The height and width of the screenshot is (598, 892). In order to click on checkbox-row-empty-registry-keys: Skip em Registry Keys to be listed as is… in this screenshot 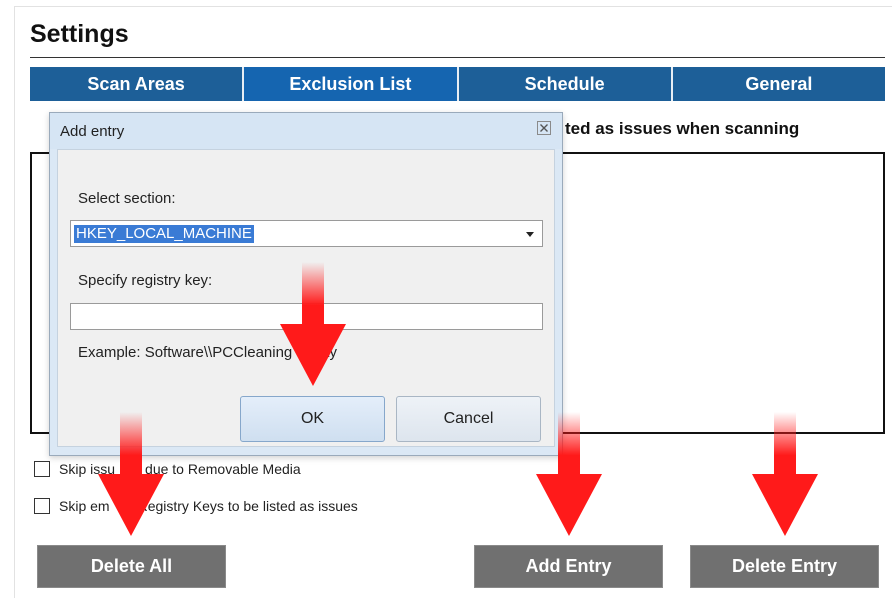, I will do `click(196, 506)`.